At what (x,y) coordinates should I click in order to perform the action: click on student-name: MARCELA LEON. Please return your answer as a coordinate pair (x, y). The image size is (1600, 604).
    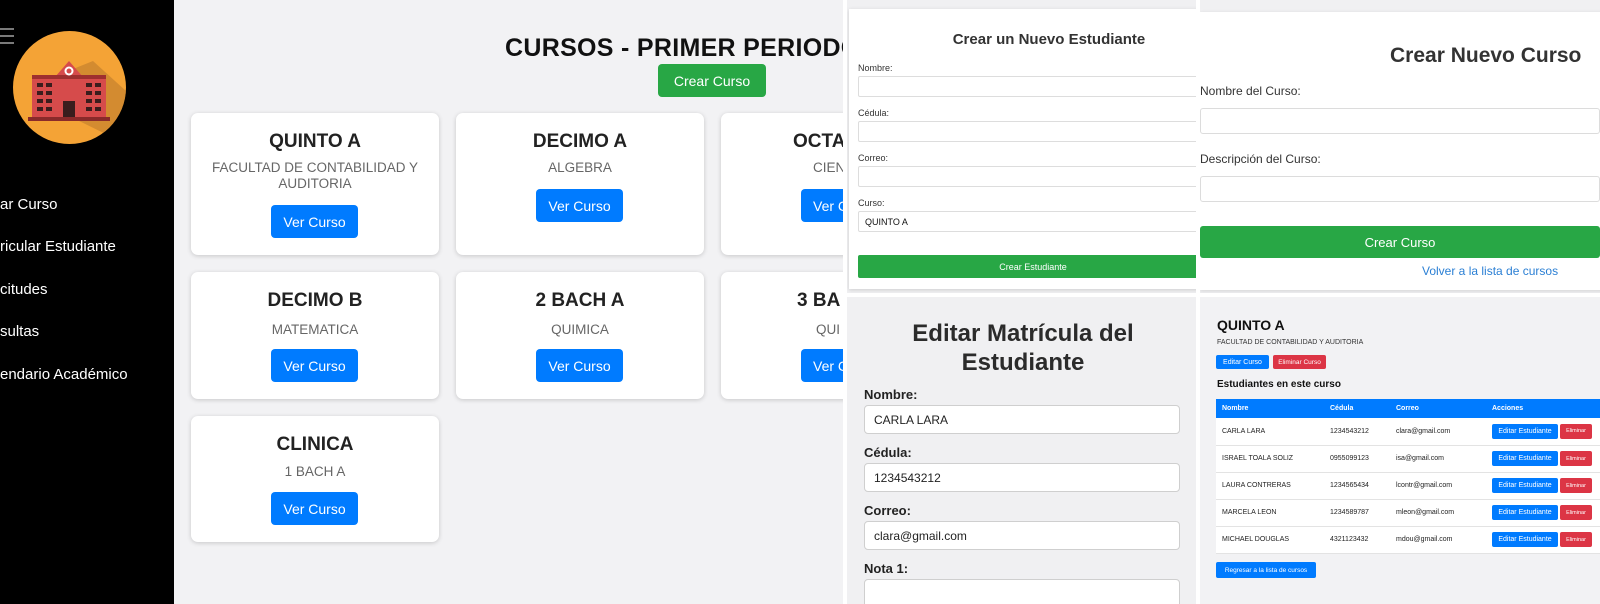
    Looking at the image, I should click on (1270, 513).